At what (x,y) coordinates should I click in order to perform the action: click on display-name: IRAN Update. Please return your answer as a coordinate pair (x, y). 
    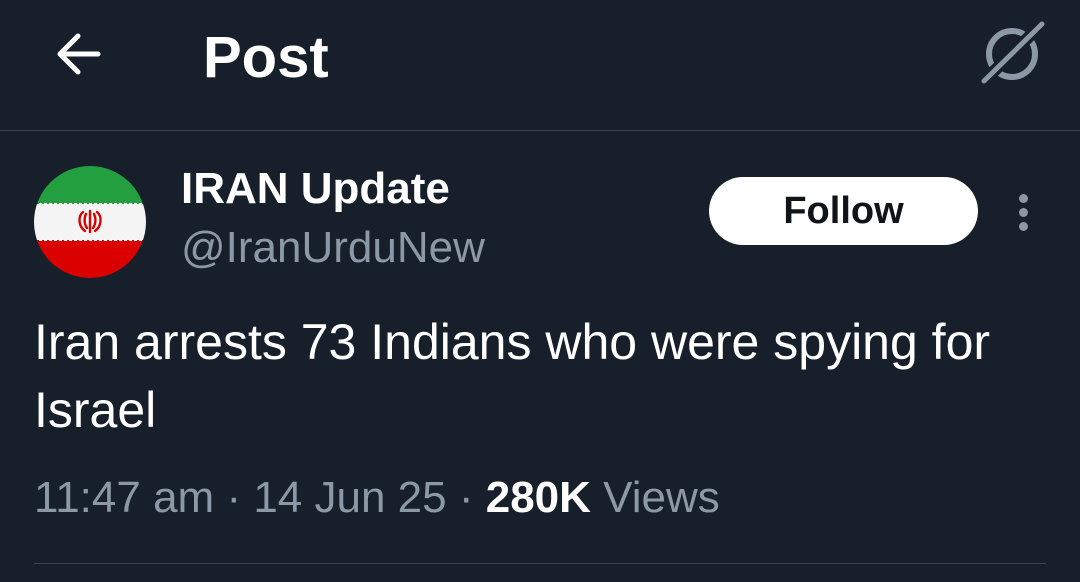
    Looking at the image, I should click on (315, 189).